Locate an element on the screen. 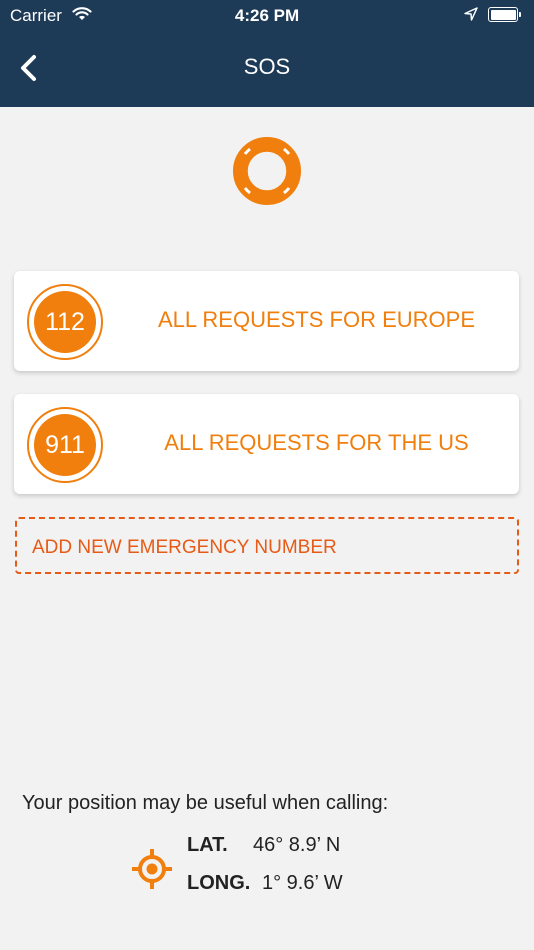 This screenshot has width=534, height=950. latitude-row: LAT. 46° 8.9’ N is located at coordinates (263, 845).